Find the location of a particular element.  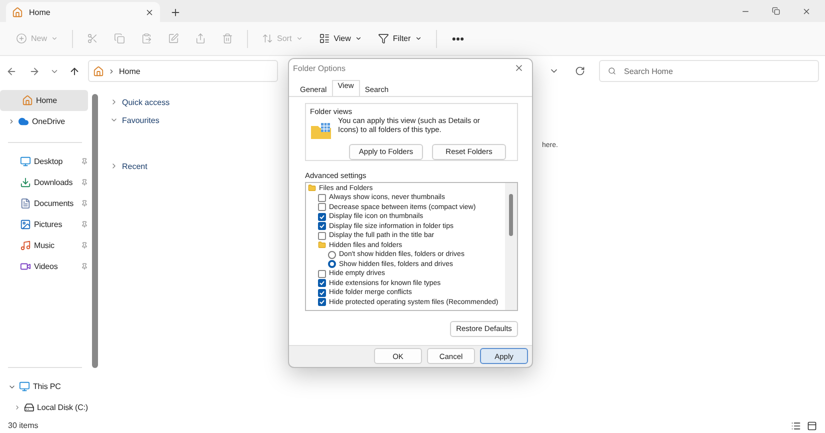

forward-button is located at coordinates (34, 71).